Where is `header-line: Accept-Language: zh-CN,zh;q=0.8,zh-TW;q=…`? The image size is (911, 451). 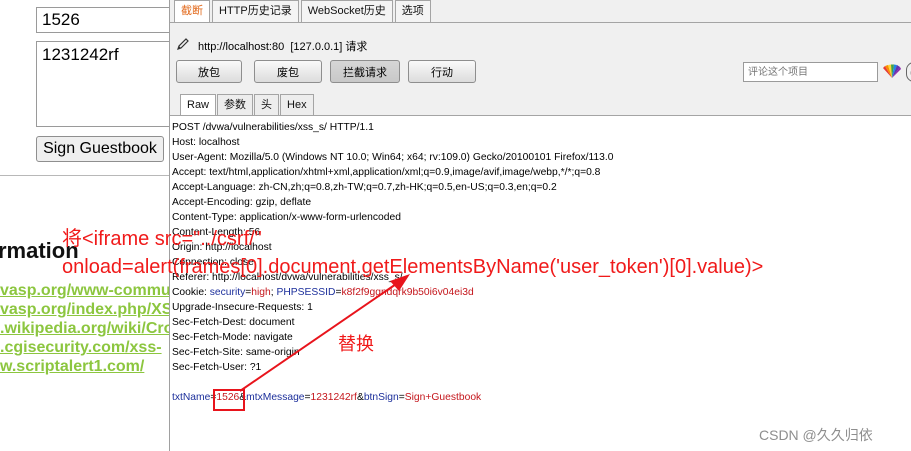 header-line: Accept-Language: zh-CN,zh;q=0.8,zh-TW;q=… is located at coordinates (364, 187).